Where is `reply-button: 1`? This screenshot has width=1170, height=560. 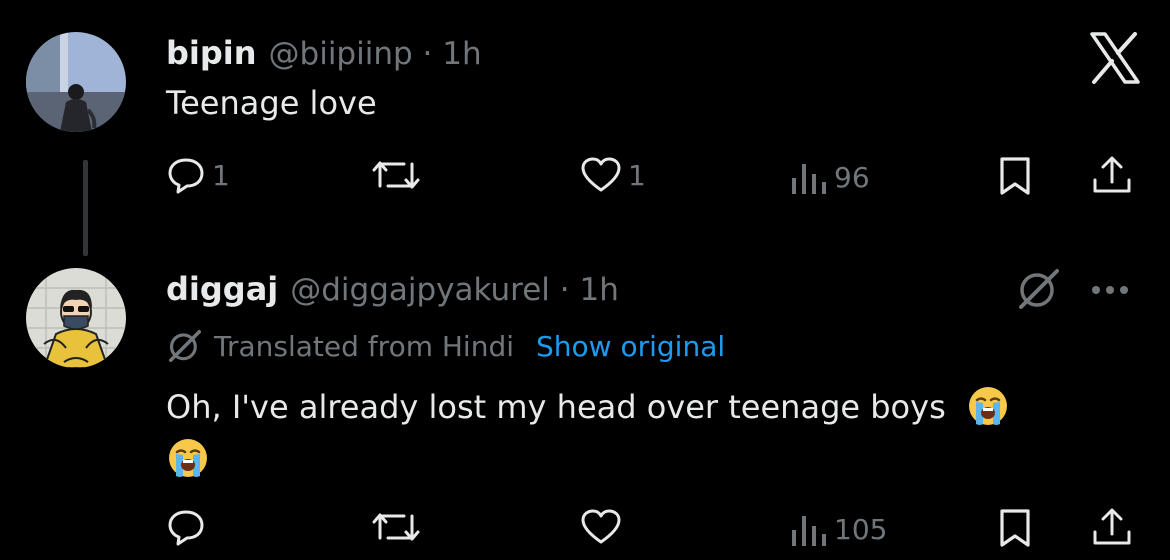
reply-button: 1 is located at coordinates (198, 175).